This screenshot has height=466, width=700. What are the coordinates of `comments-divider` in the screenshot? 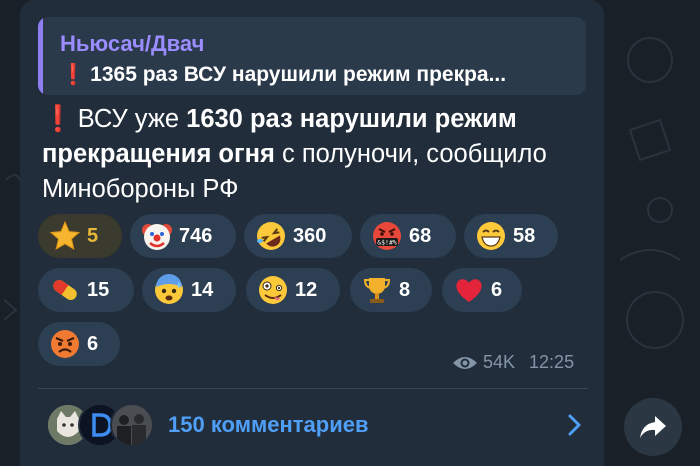 It's located at (313, 388).